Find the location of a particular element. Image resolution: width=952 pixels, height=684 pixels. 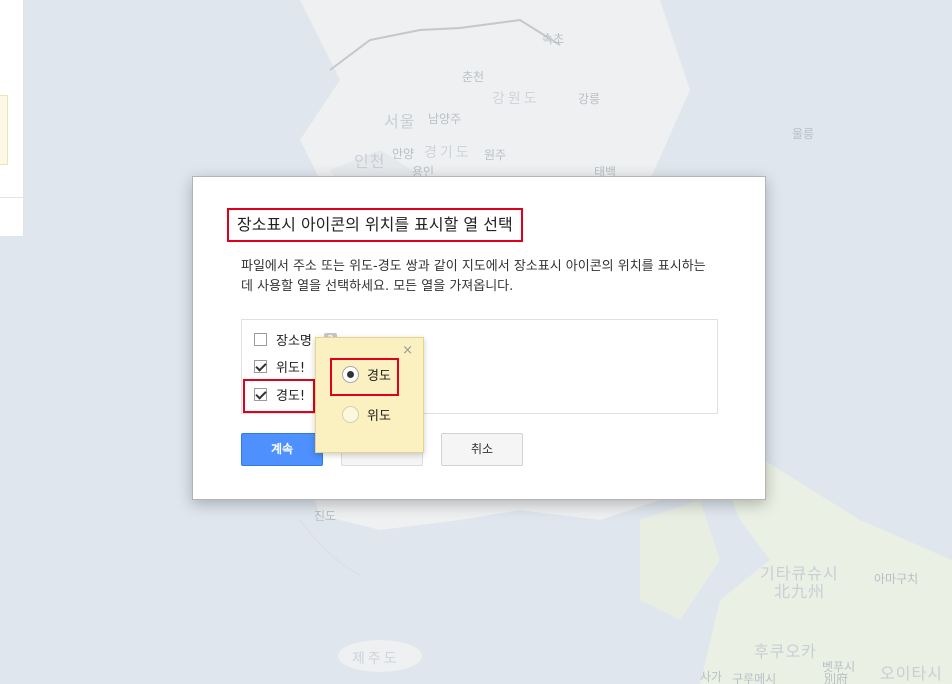

map-label-jeju: 제주도 is located at coordinates (376, 659).